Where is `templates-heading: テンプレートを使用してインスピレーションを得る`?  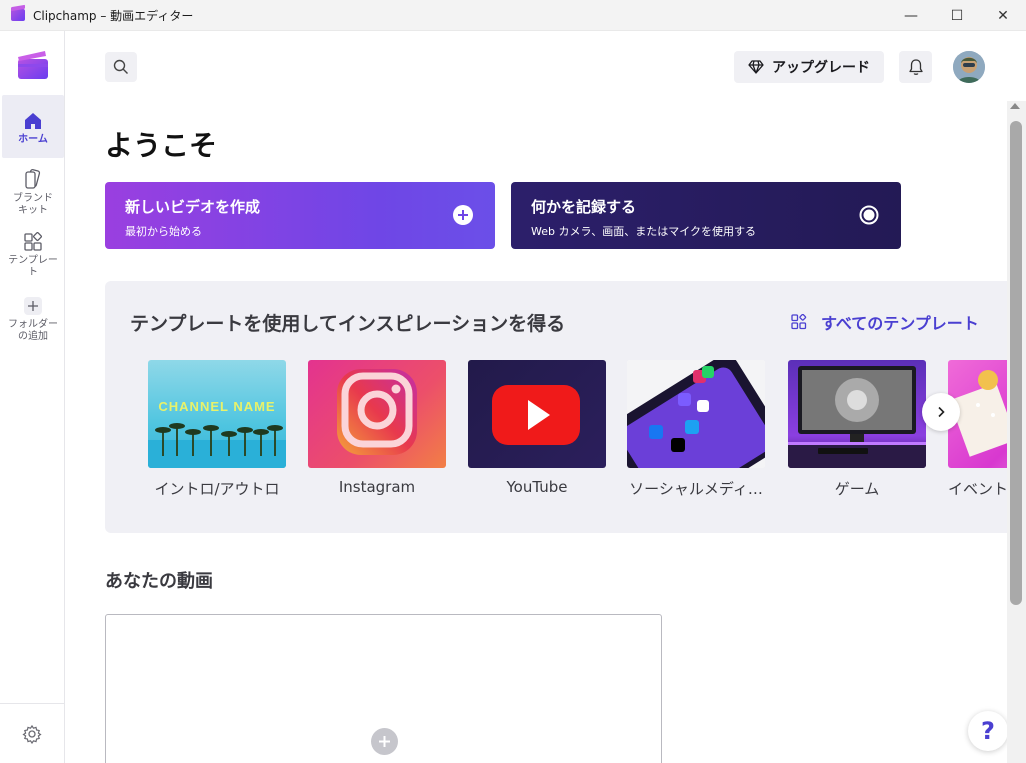
templates-heading: テンプレートを使用してインスピレーションを得る is located at coordinates (348, 324).